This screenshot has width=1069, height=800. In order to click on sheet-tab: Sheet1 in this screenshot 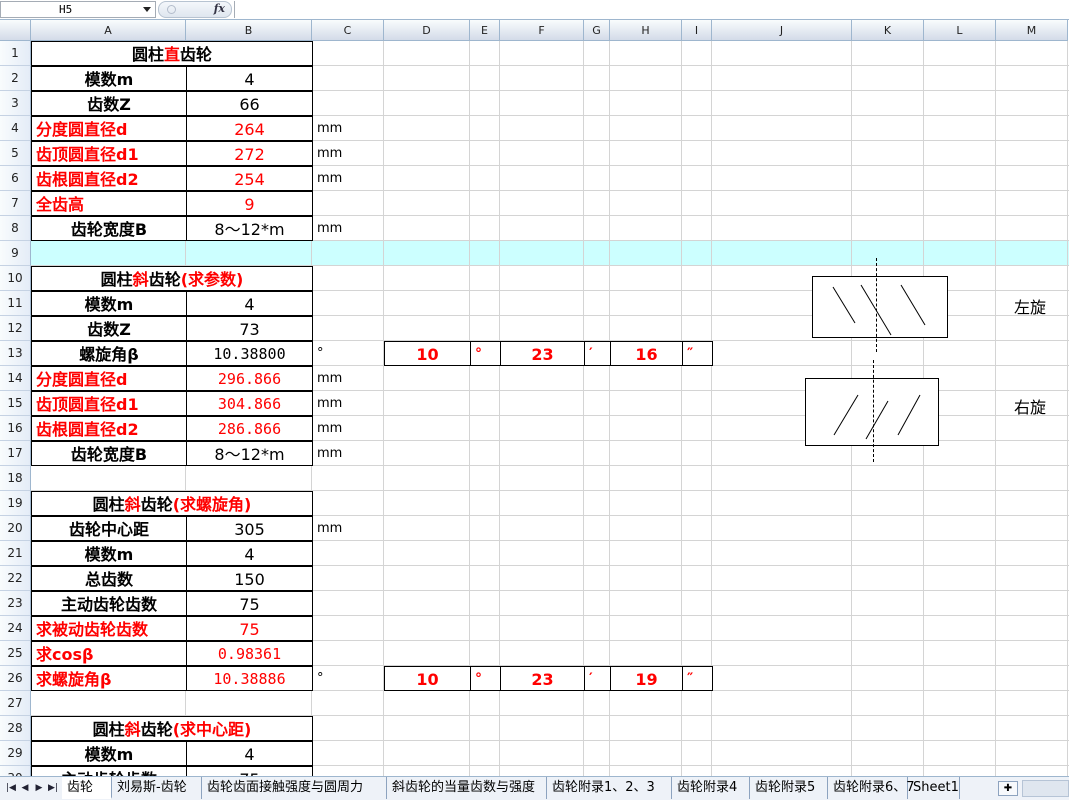, I will do `click(934, 788)`.